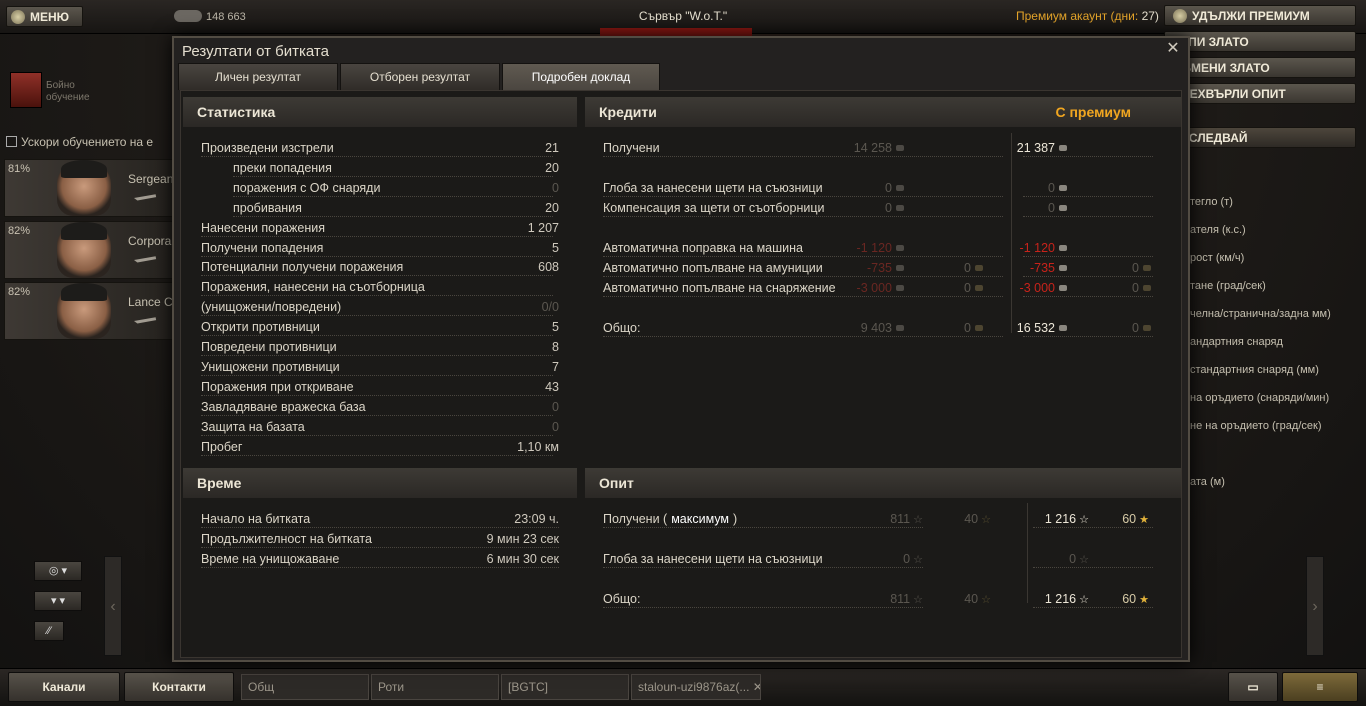 The image size is (1366, 706). I want to click on vehicle-stat-label: не на оръдието (град/сек), so click(1256, 426).